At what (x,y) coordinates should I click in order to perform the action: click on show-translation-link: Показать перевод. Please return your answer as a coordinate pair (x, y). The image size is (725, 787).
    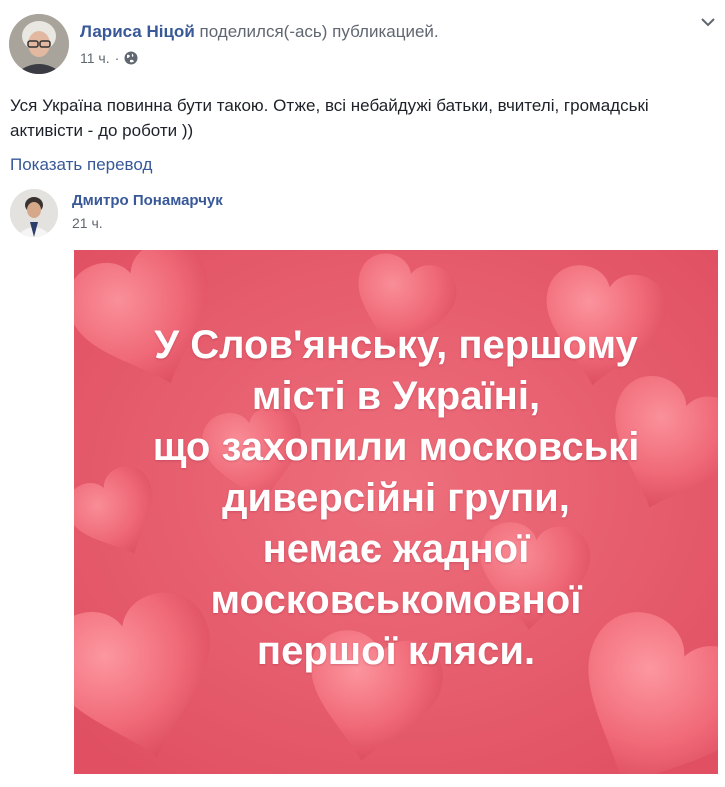
    Looking at the image, I should click on (81, 165).